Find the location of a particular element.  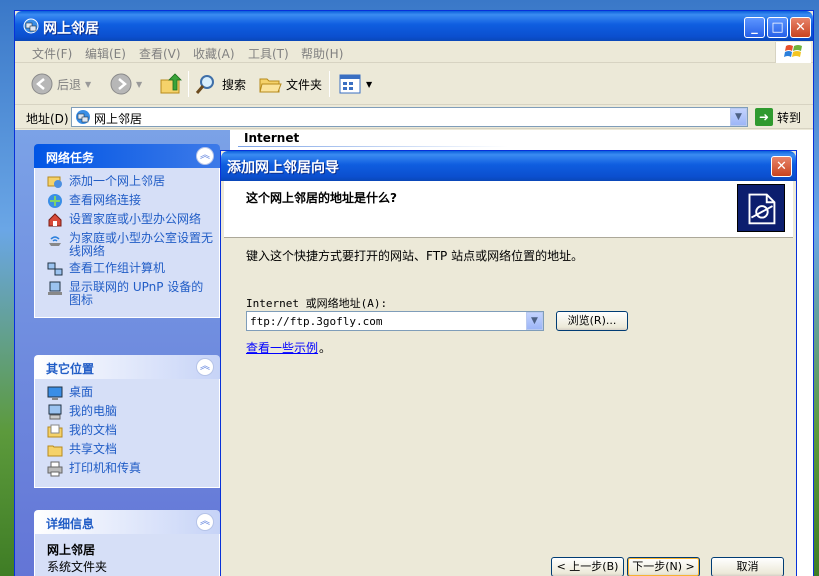

address-field-label: Internet 或网络地址(A): is located at coordinates (317, 303).